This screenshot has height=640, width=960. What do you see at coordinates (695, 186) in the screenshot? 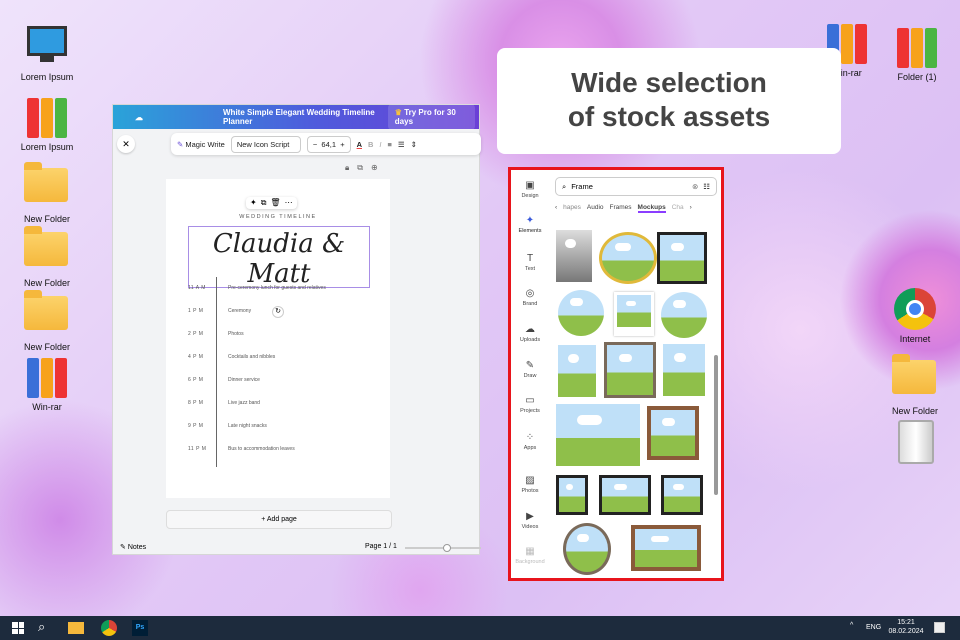
I see `clear-icon: ⊗` at bounding box center [695, 186].